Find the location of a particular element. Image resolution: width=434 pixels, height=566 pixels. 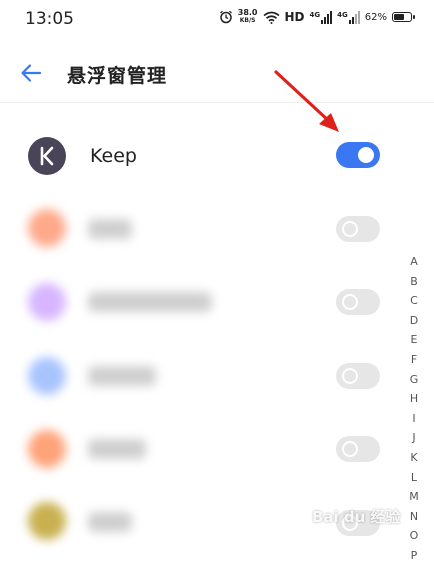

app-5-float-toggle is located at coordinates (358, 449).